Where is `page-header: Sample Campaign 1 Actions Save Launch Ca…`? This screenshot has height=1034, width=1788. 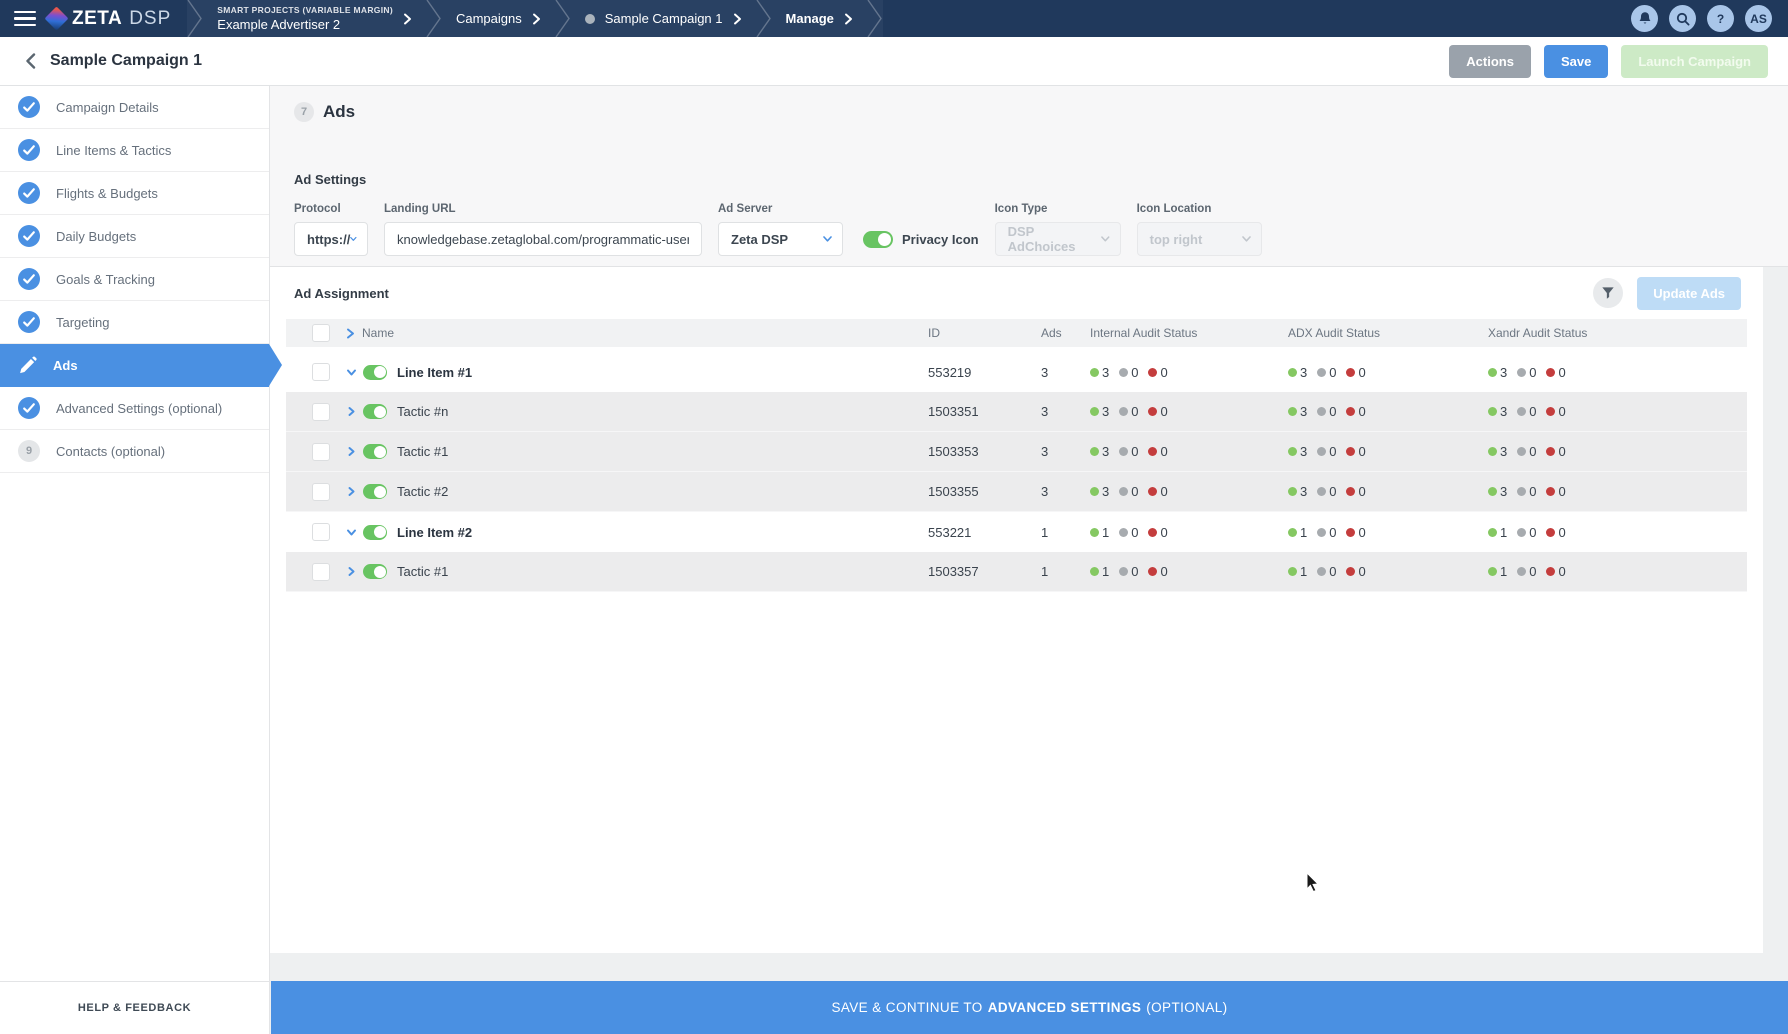
page-header: Sample Campaign 1 Actions Save Launch Ca… is located at coordinates (894, 61).